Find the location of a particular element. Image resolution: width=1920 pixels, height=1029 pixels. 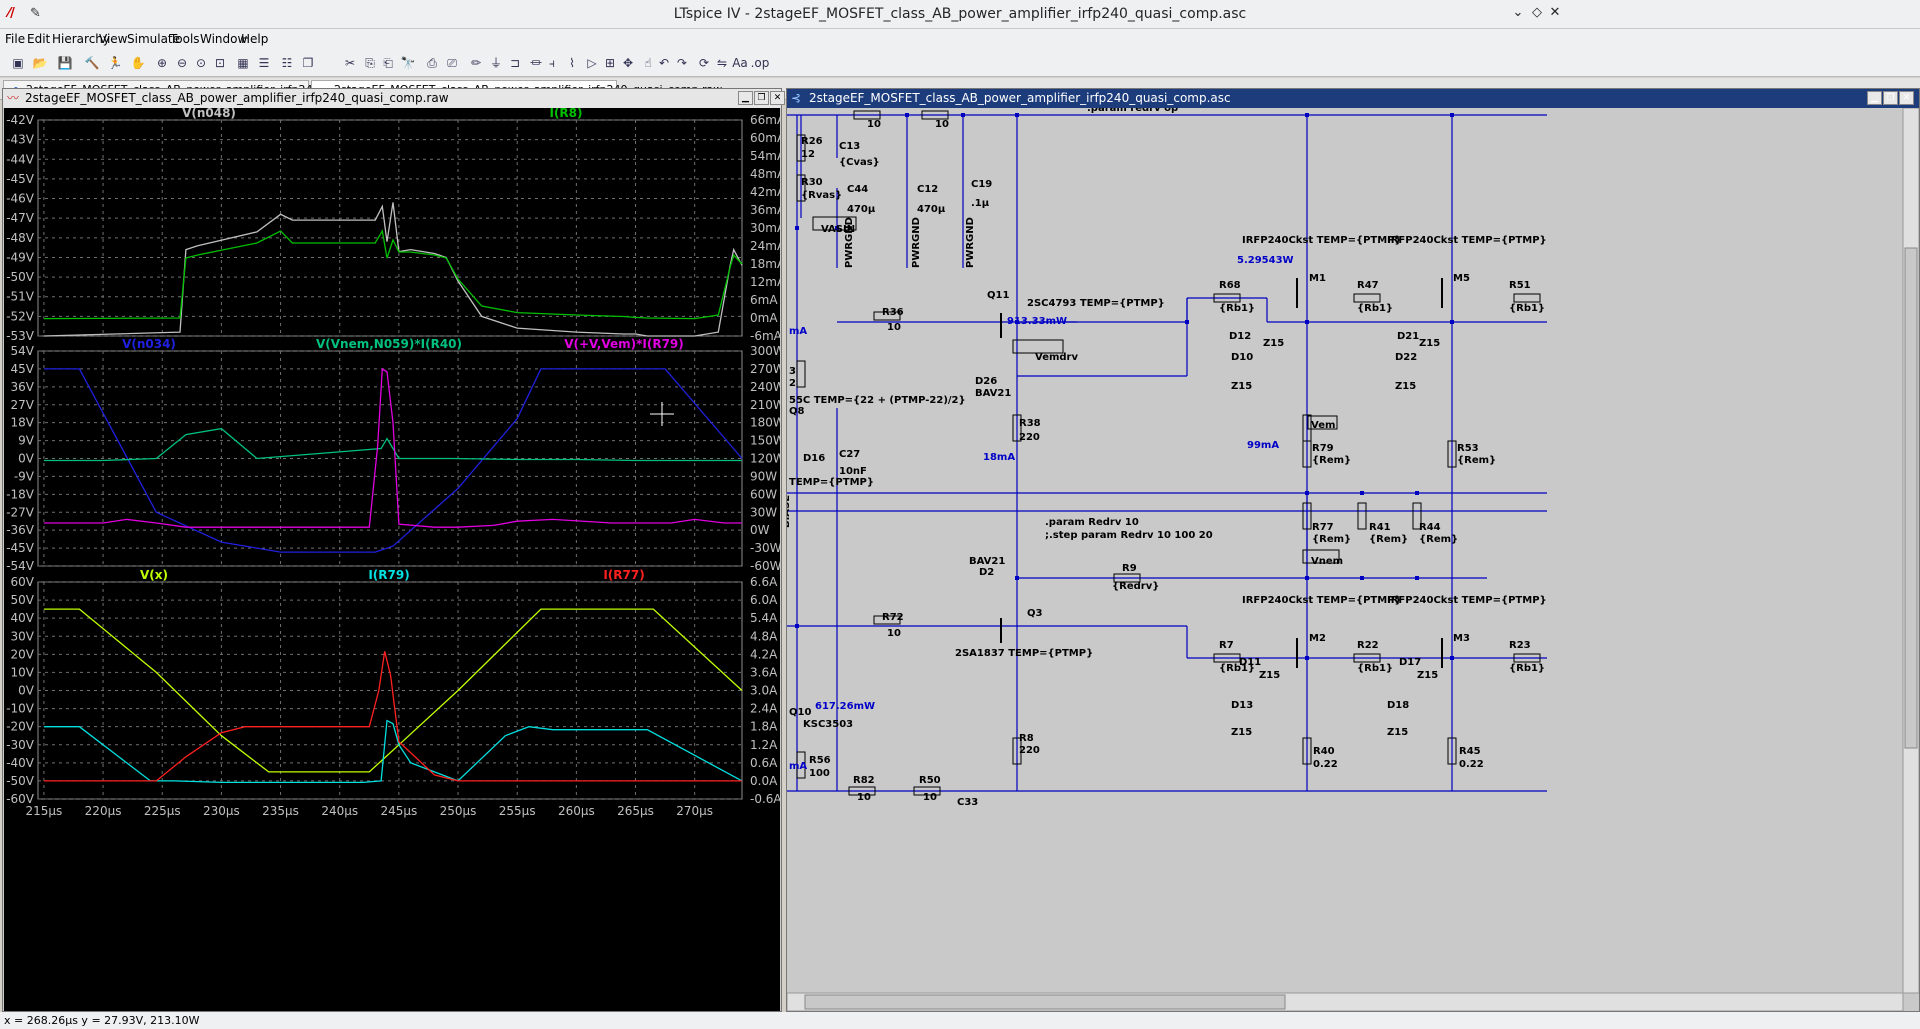

menu-view: View is located at coordinates (113, 39).